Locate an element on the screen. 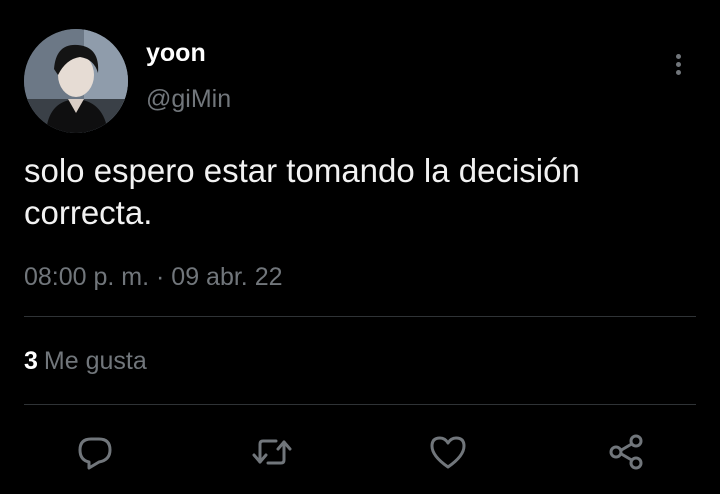 This screenshot has height=494, width=720. heart-icon is located at coordinates (448, 452).